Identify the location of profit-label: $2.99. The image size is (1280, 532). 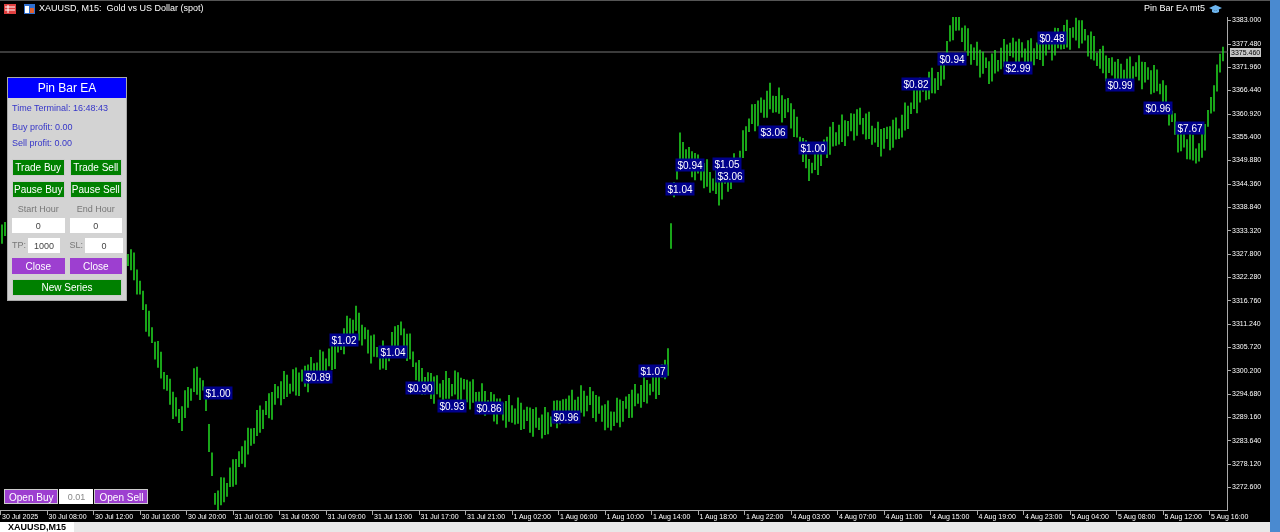
(1018, 68).